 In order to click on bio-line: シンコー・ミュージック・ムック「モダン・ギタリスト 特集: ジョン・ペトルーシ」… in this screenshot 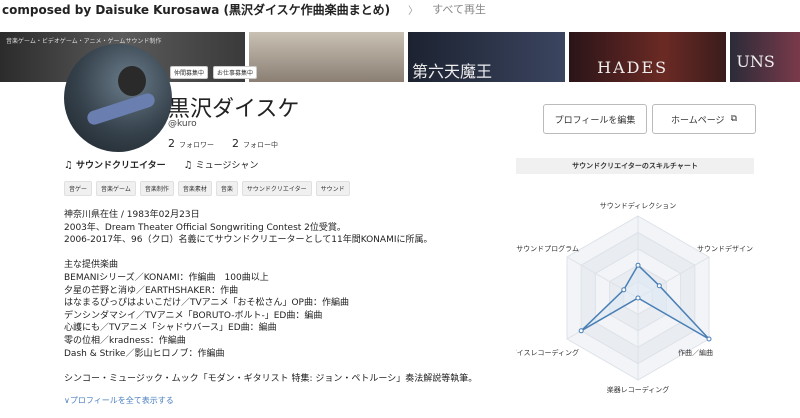, I will do `click(271, 378)`.